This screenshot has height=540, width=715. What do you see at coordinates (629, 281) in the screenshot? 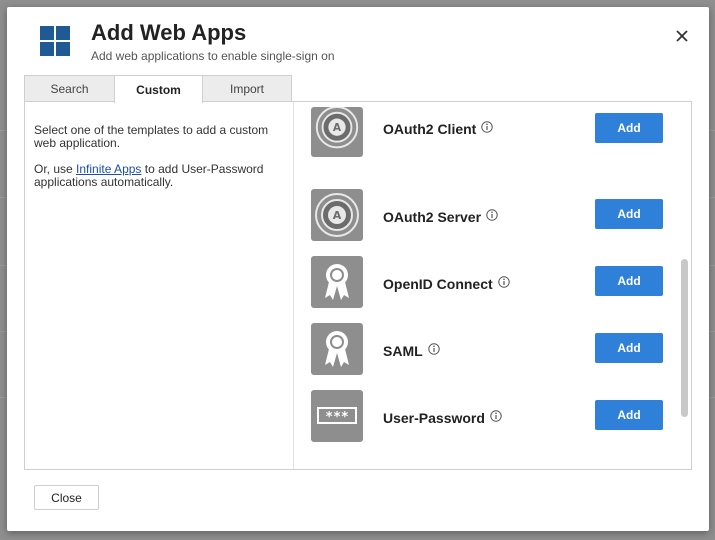
I see `add-openid-connect-button: Add` at bounding box center [629, 281].